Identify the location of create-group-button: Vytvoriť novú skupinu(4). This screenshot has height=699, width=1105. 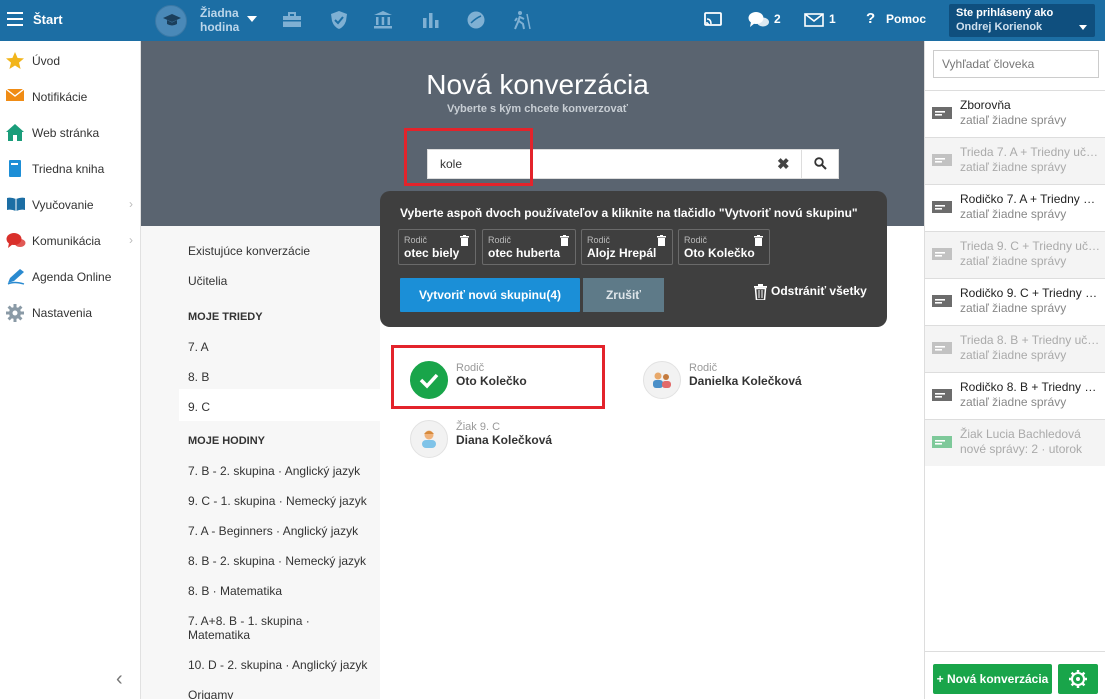
(490, 295).